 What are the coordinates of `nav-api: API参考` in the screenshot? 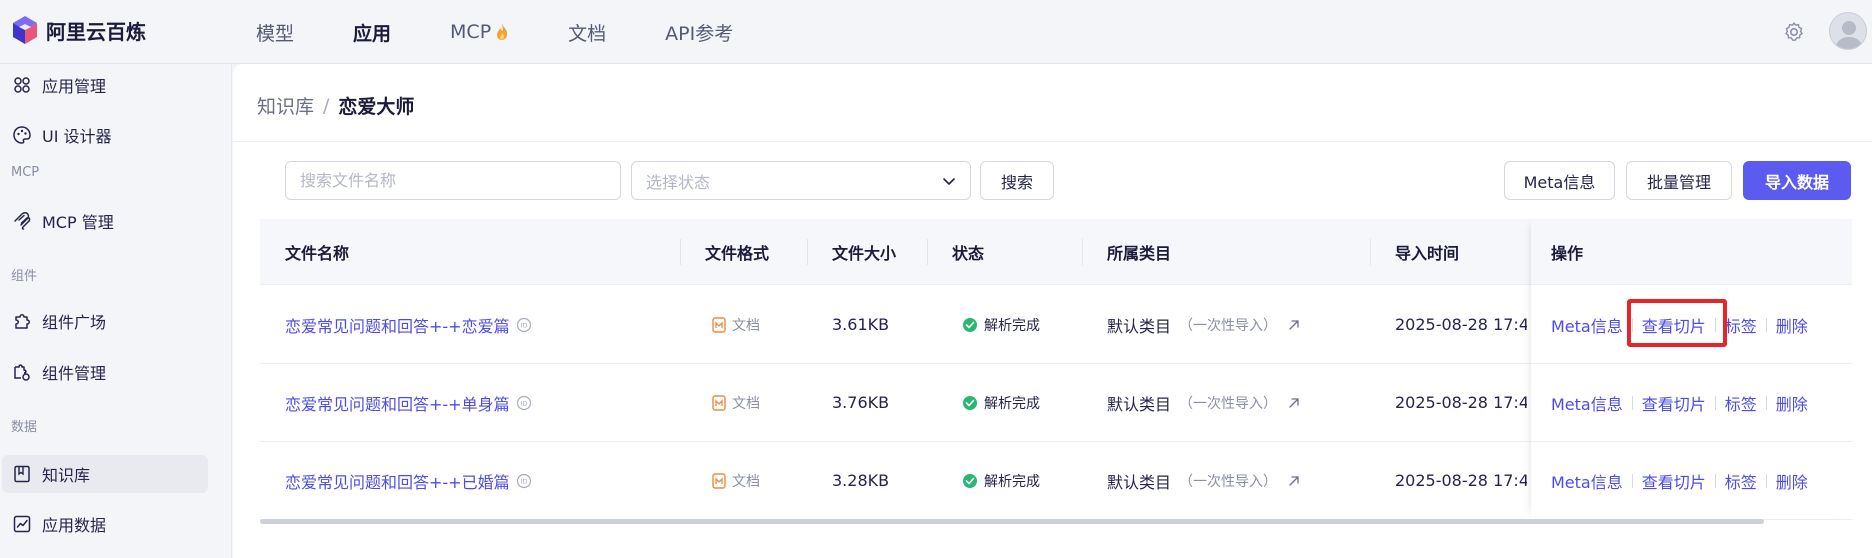 It's located at (699, 32).